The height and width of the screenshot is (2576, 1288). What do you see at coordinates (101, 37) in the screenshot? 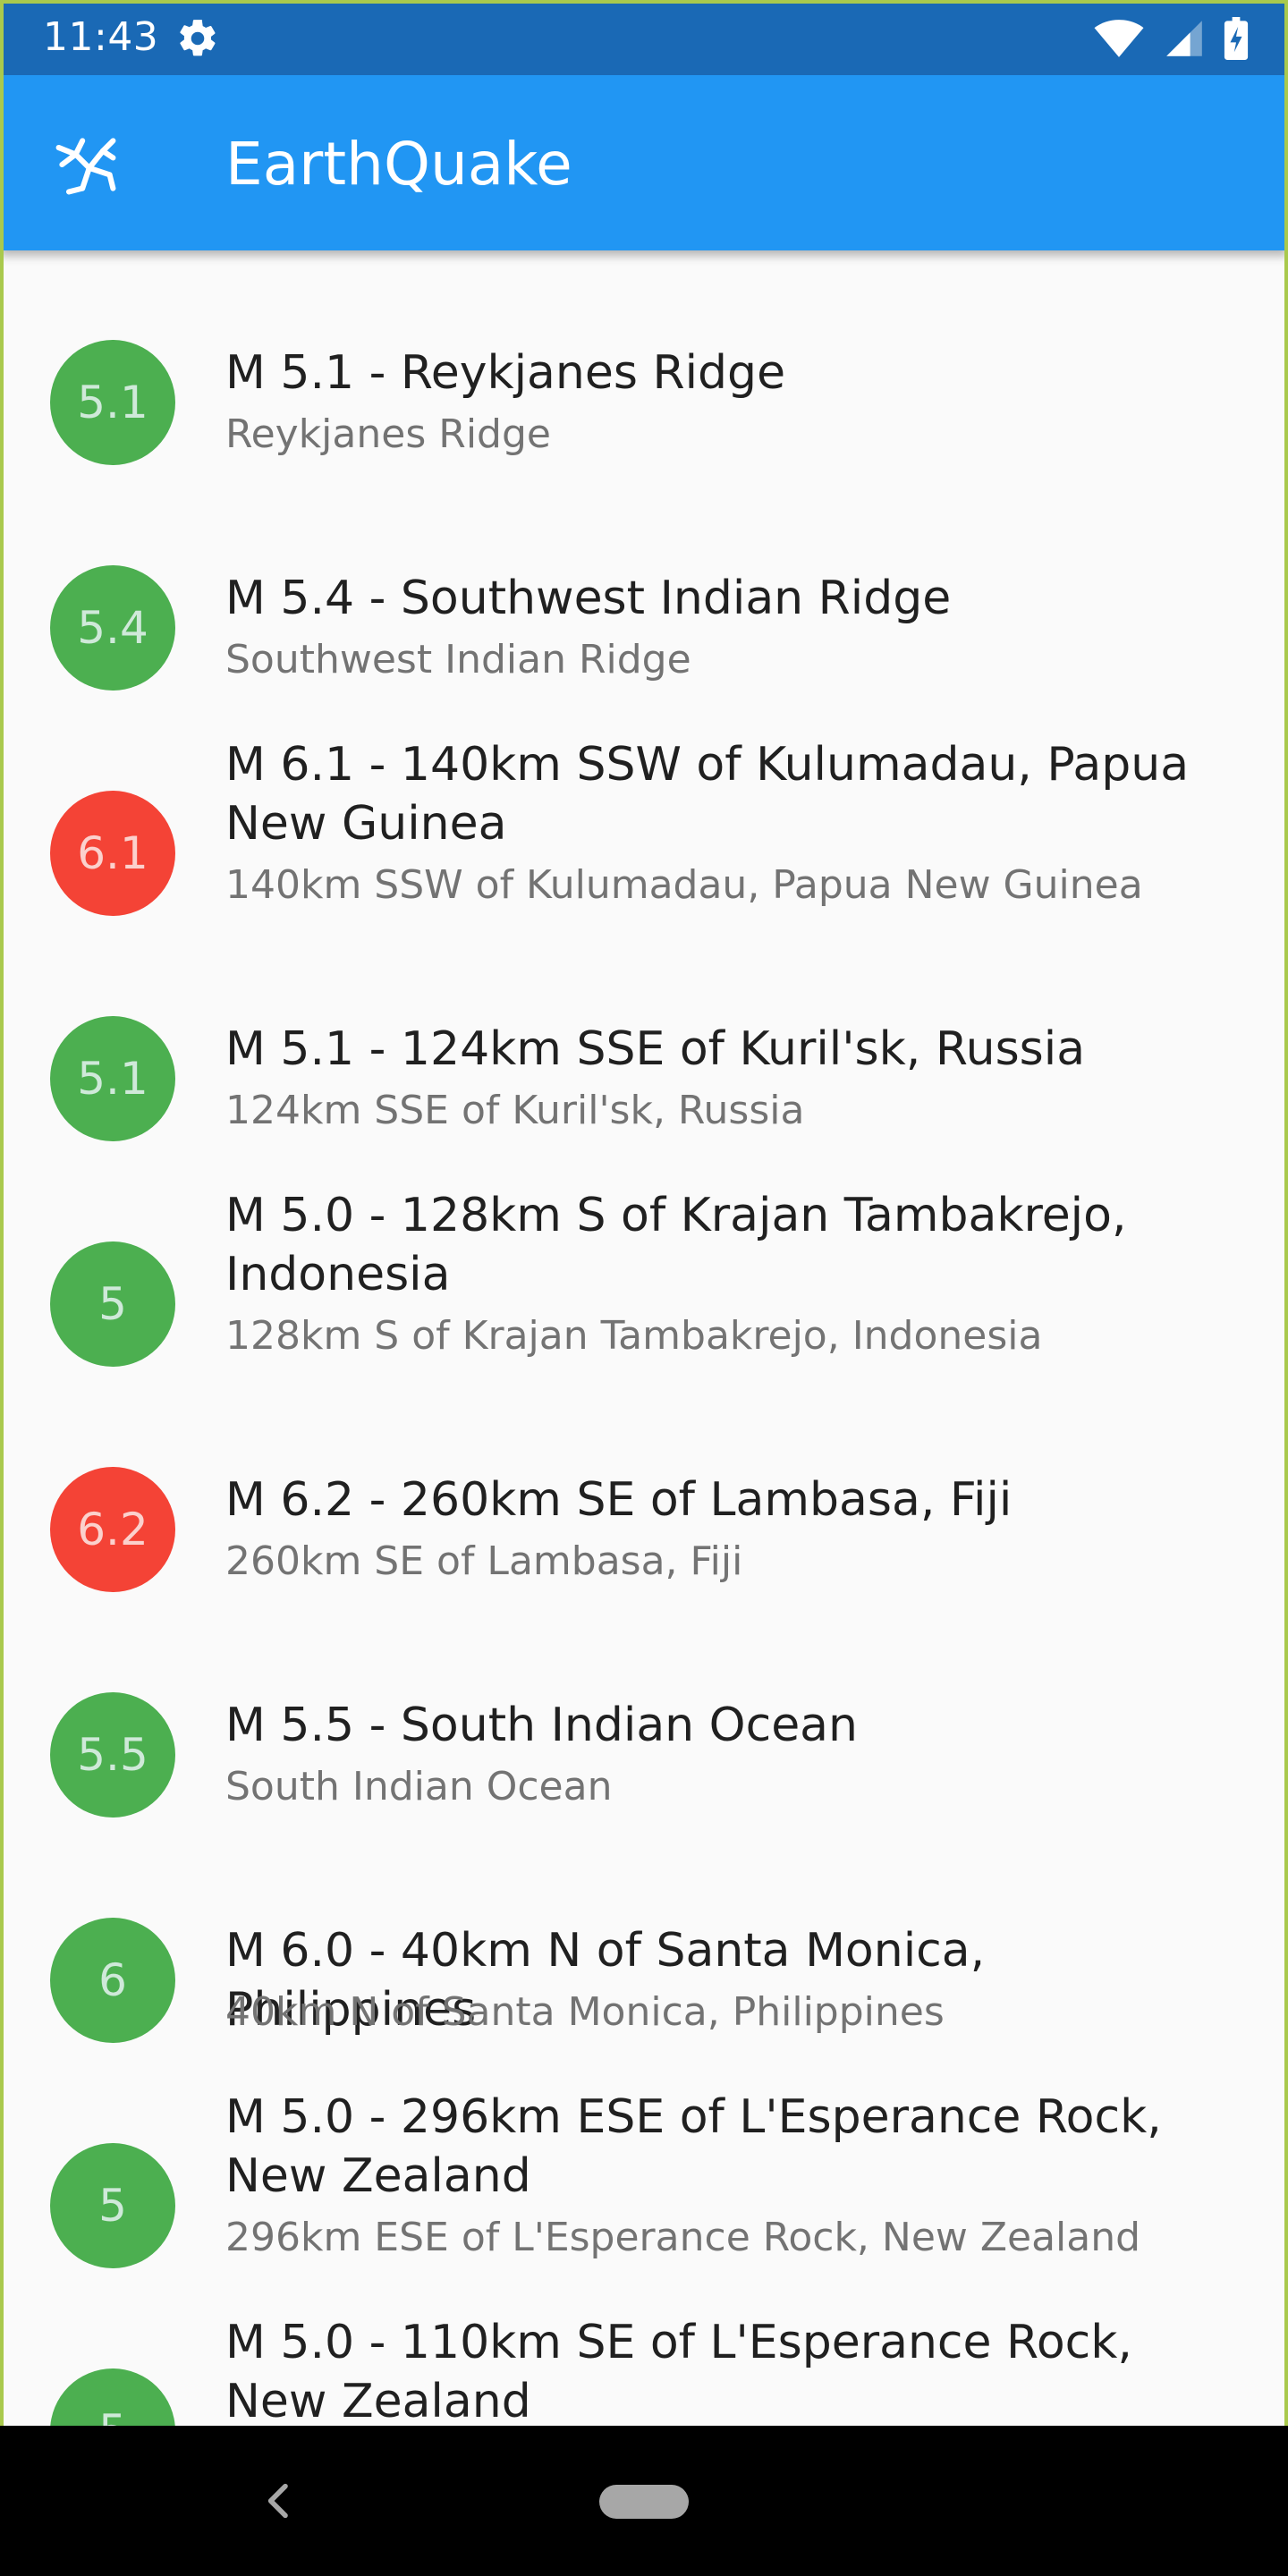
I see `status-time: 11:43` at bounding box center [101, 37].